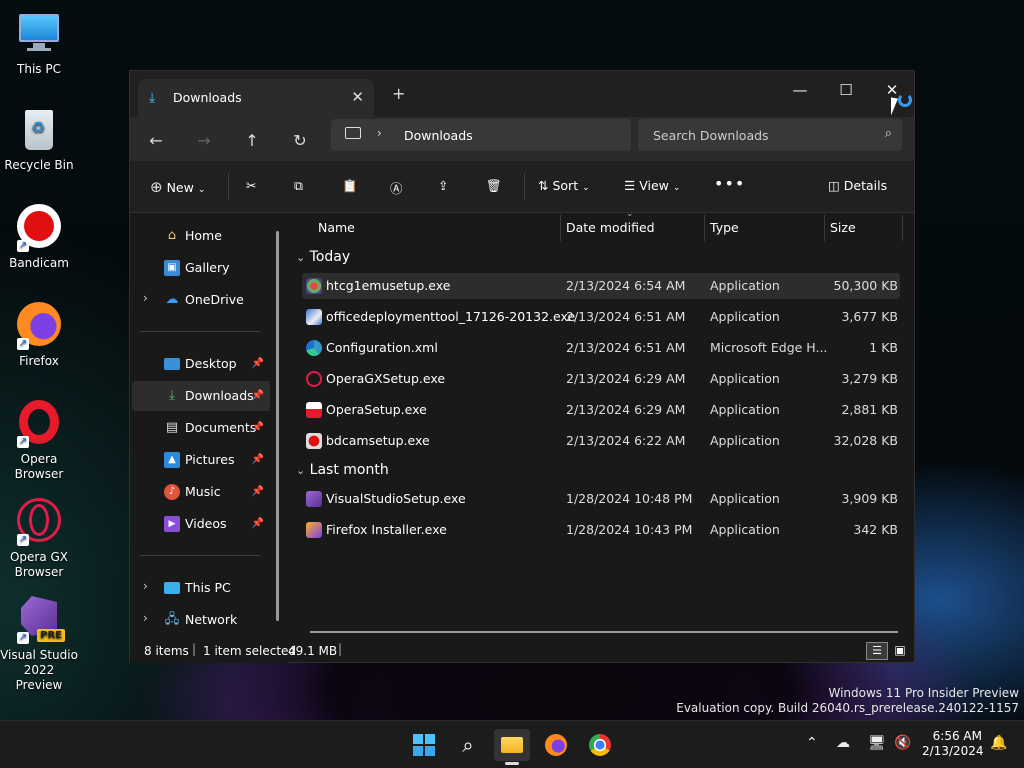  I want to click on minimize-button: —, so click(800, 90).